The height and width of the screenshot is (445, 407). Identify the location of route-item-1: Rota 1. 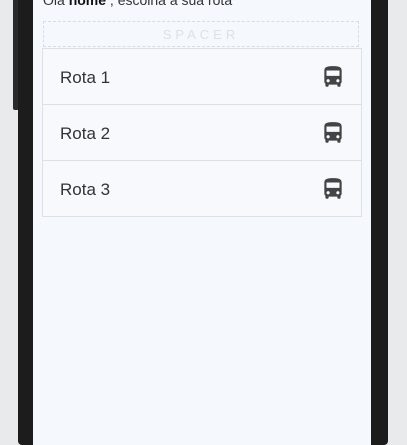
(202, 77).